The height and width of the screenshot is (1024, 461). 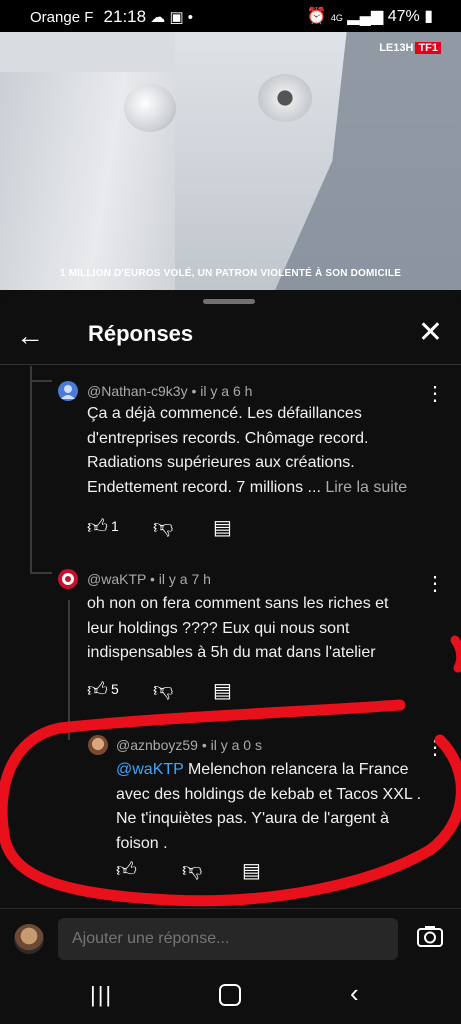 I want to click on battery-label: 47%, so click(x=403, y=16).